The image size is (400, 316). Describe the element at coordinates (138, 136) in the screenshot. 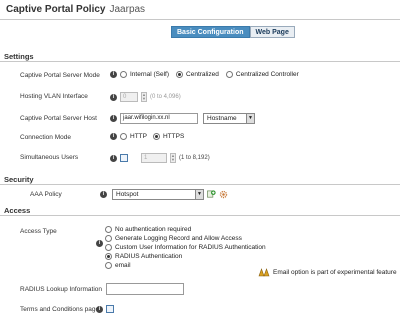

I see `radio-http-label: HTTP` at that location.